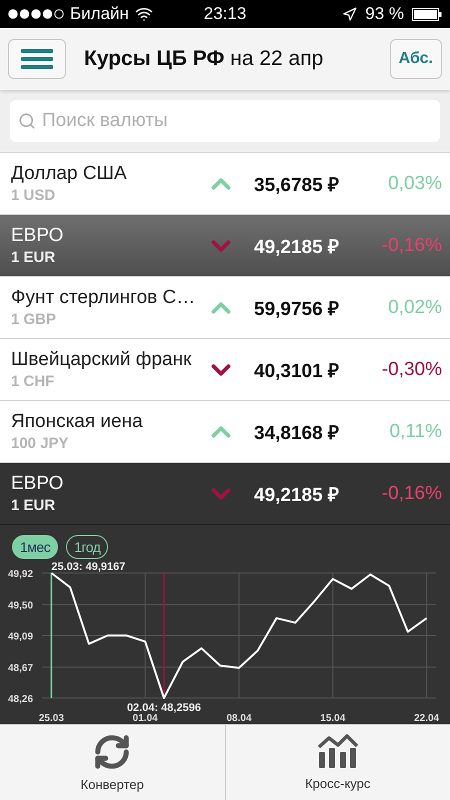 The height and width of the screenshot is (800, 450). I want to click on currency-name: Доллар США, so click(69, 174).